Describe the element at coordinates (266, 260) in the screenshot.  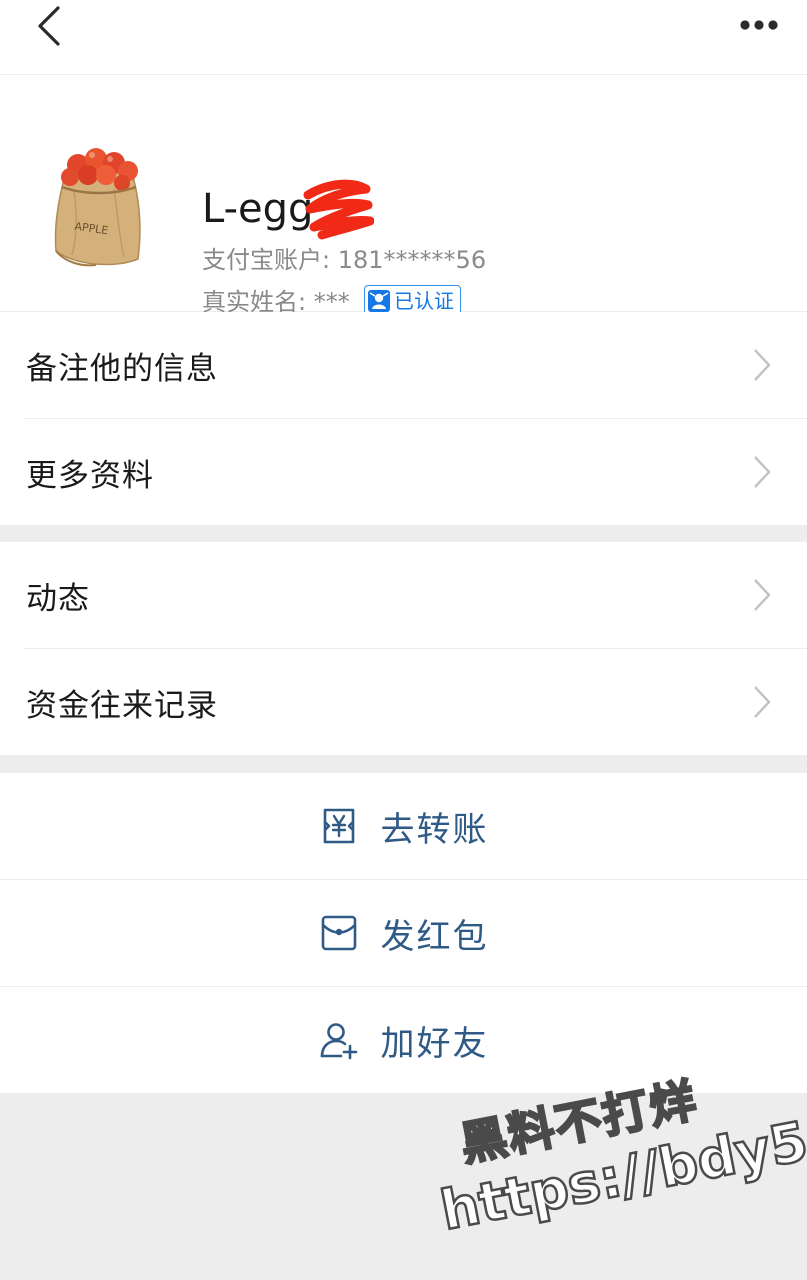
I see `account-label: 支付宝账户:` at that location.